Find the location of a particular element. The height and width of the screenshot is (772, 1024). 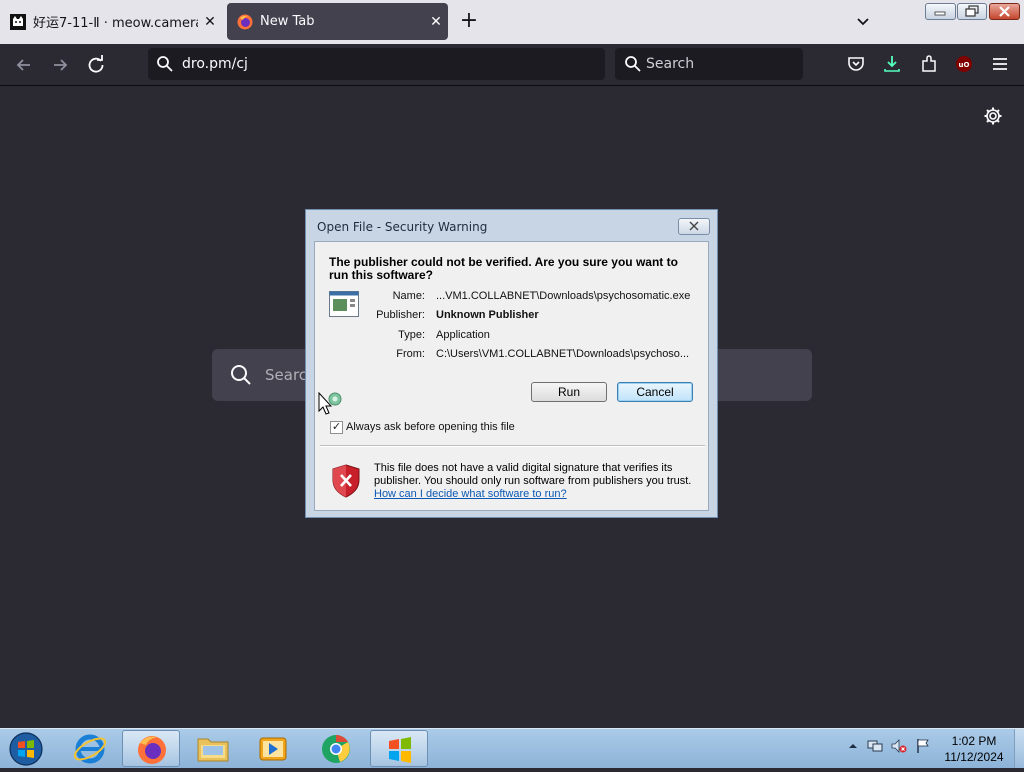

field-label: Type: is located at coordinates (411, 335).